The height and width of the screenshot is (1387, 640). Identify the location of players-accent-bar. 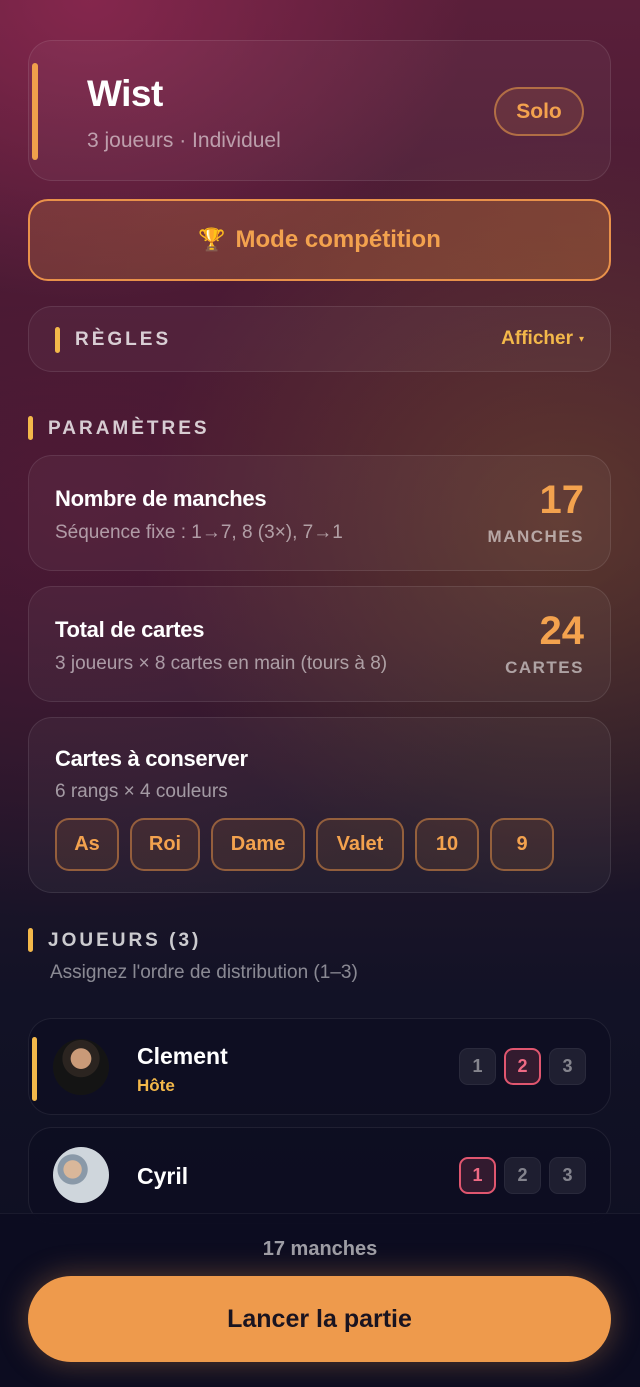
(30, 940).